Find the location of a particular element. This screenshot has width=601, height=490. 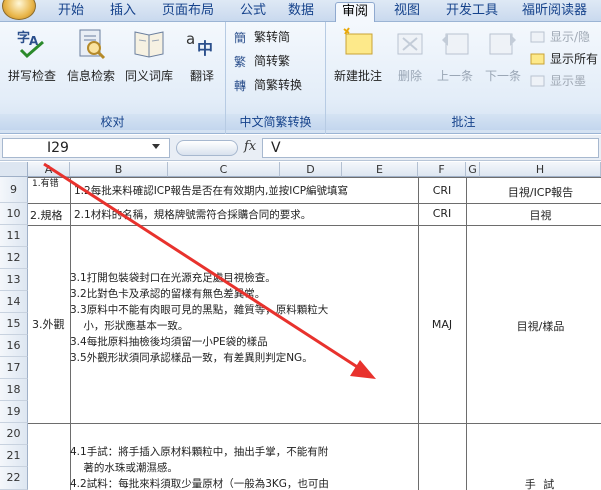

new-comment-button: 新建批注 is located at coordinates (358, 55).